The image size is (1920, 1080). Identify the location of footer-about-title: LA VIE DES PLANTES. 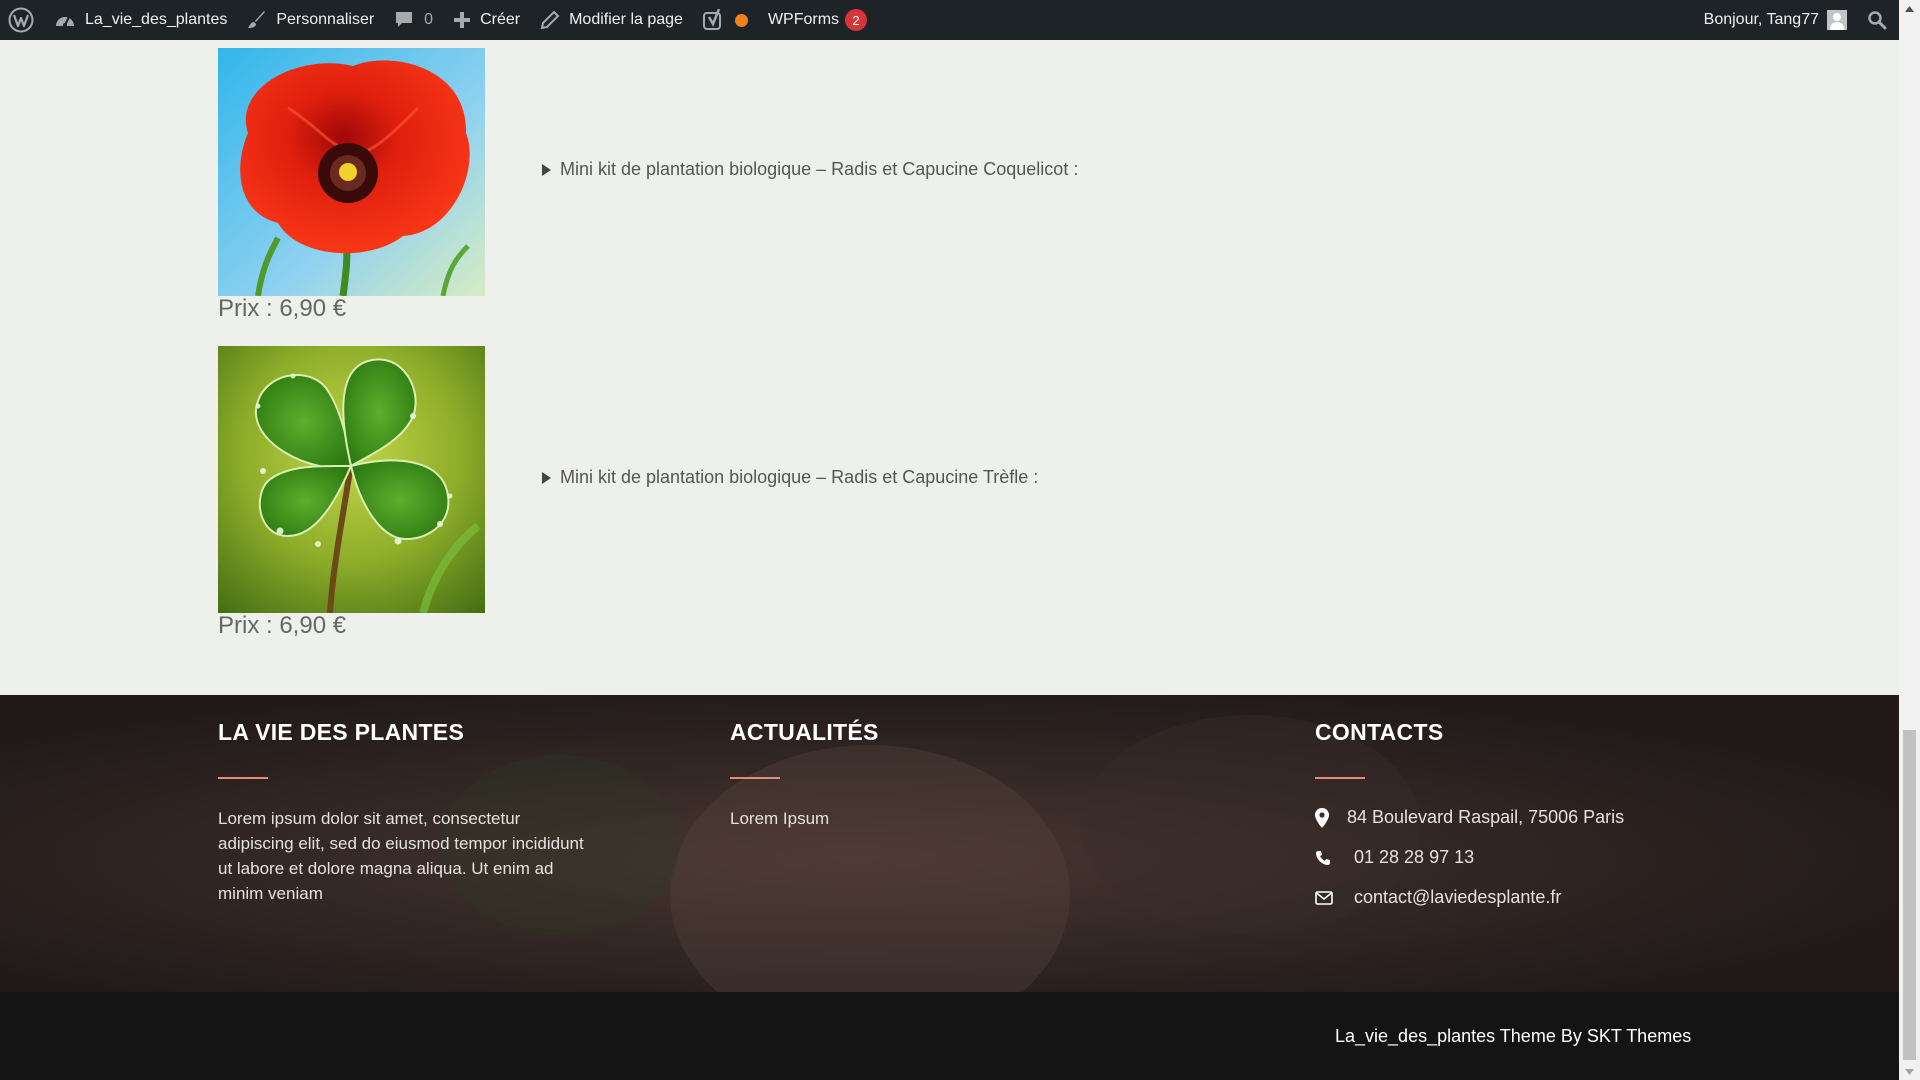
(341, 732).